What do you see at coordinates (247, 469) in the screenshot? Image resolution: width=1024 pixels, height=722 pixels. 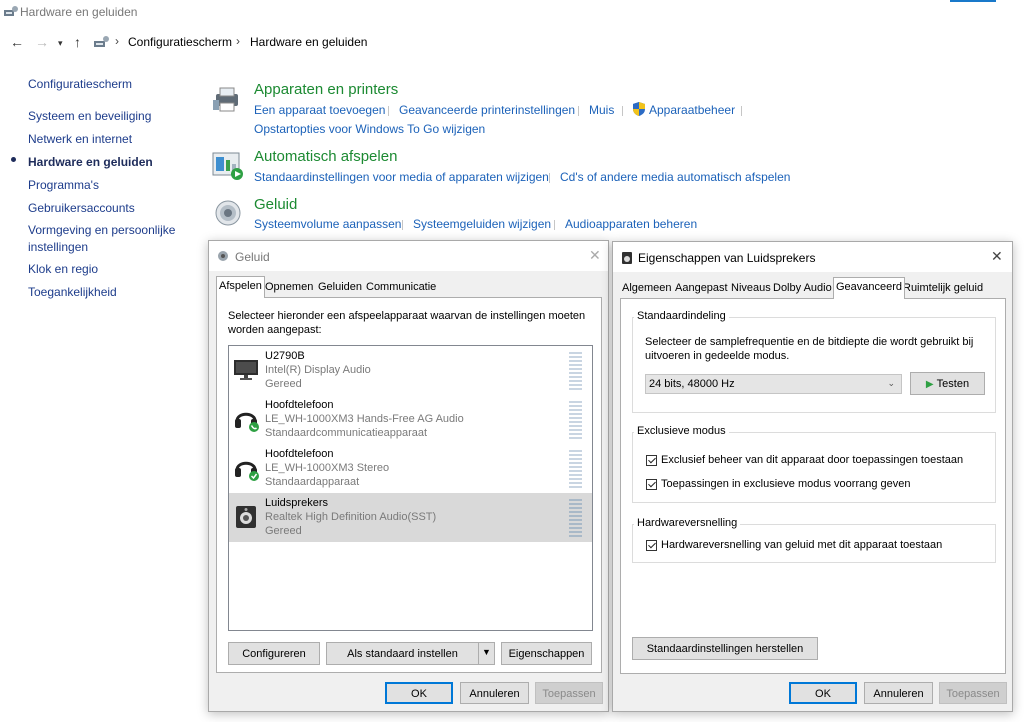 I see `headphones-check-icon` at bounding box center [247, 469].